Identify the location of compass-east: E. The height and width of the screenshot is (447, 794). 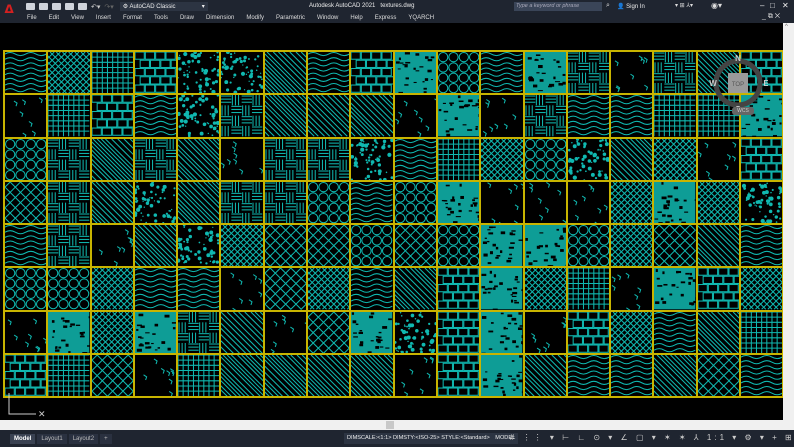
(765, 83).